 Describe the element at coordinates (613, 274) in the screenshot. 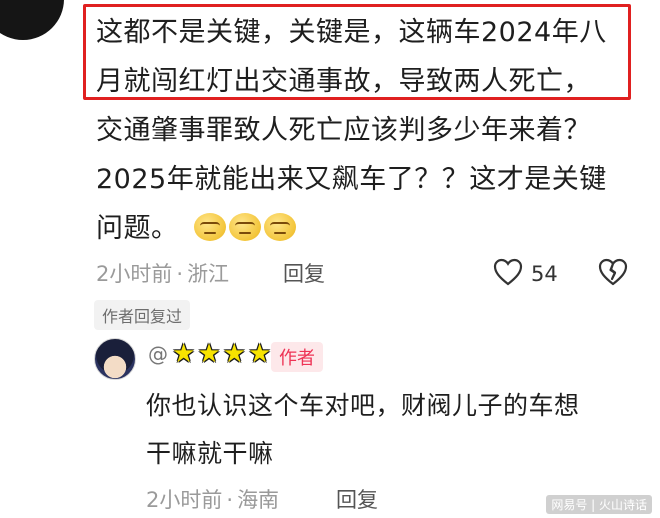

I see `broken-heart-icon` at that location.